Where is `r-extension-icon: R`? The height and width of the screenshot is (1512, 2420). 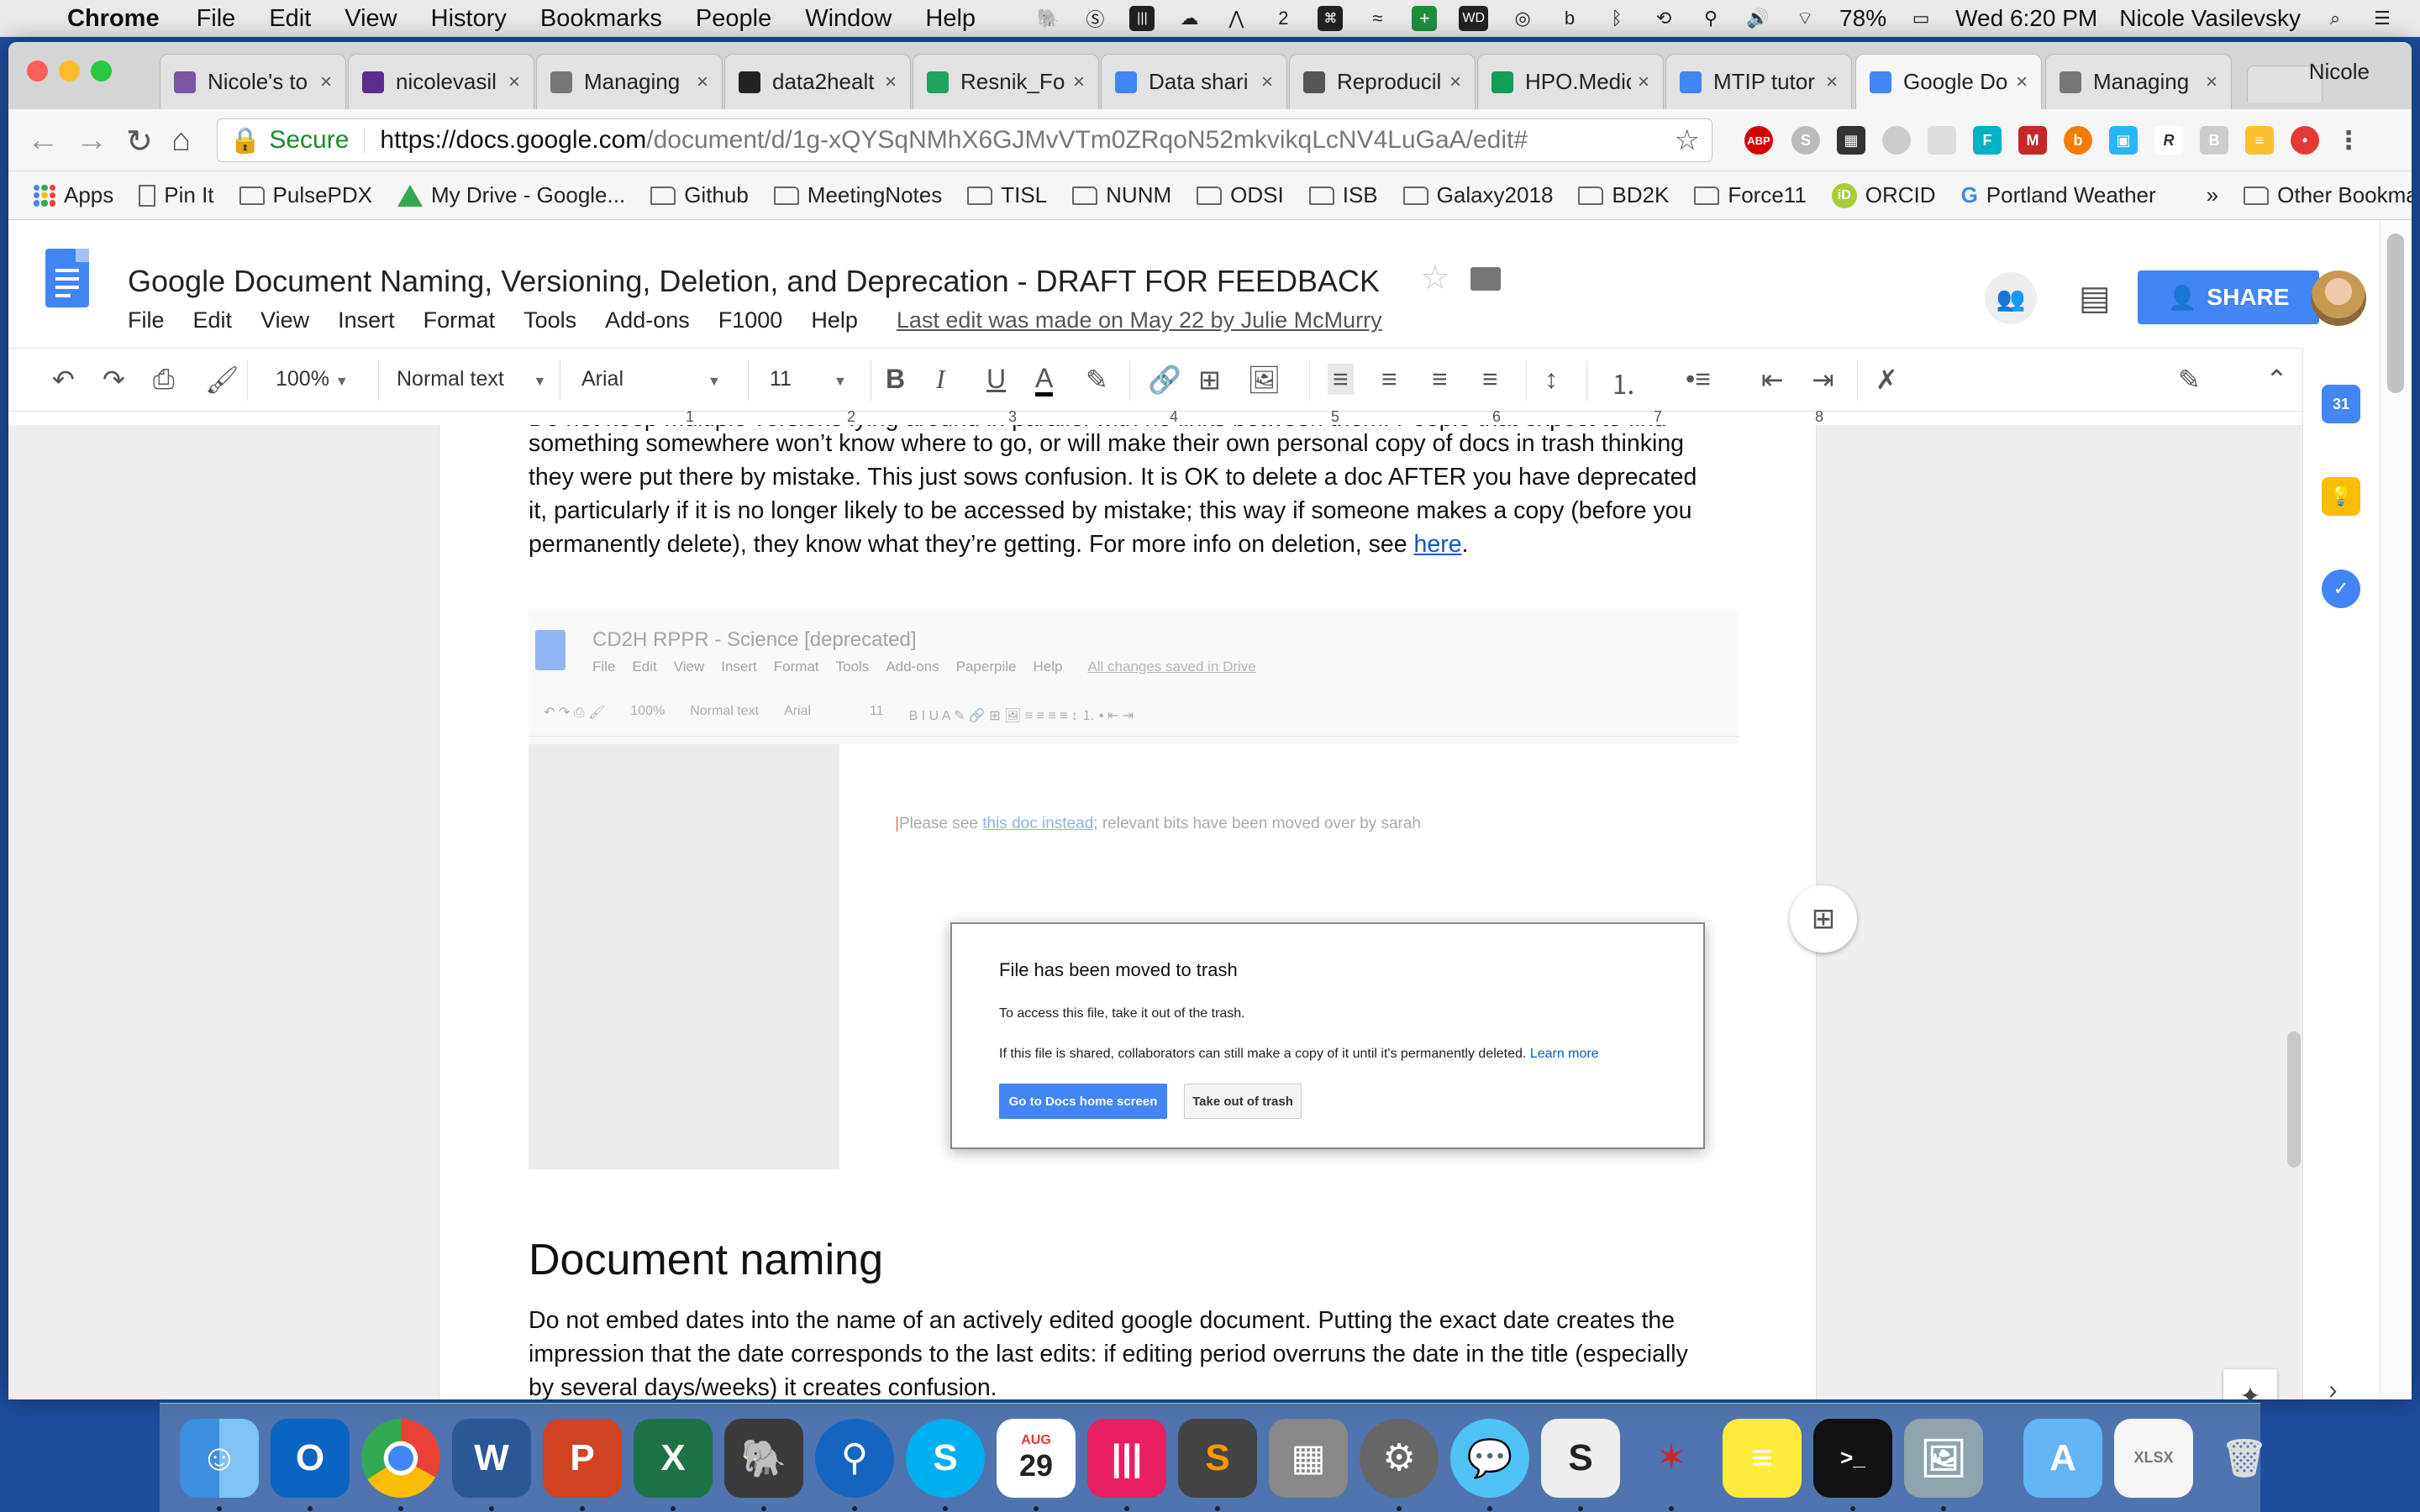
r-extension-icon: R is located at coordinates (2168, 140).